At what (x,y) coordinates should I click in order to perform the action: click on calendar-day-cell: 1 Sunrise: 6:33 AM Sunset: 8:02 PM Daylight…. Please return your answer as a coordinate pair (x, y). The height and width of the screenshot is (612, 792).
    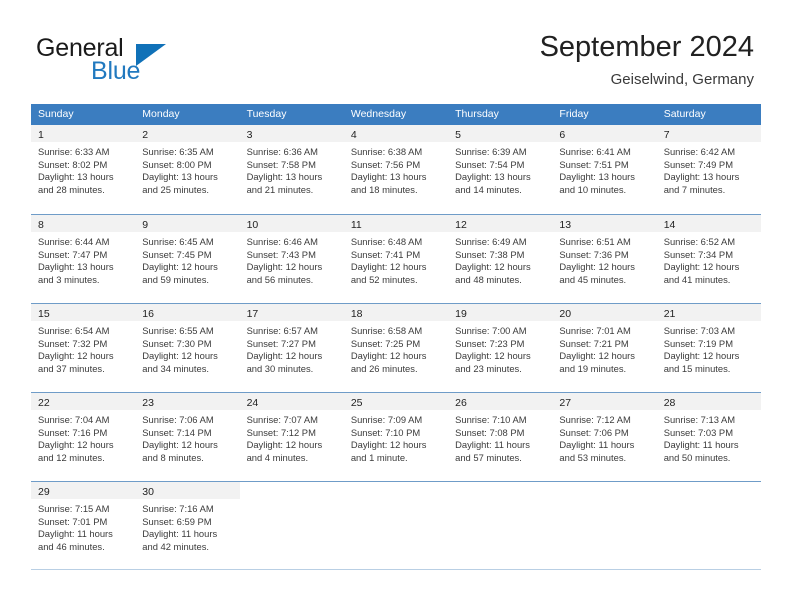
    Looking at the image, I should click on (83, 169).